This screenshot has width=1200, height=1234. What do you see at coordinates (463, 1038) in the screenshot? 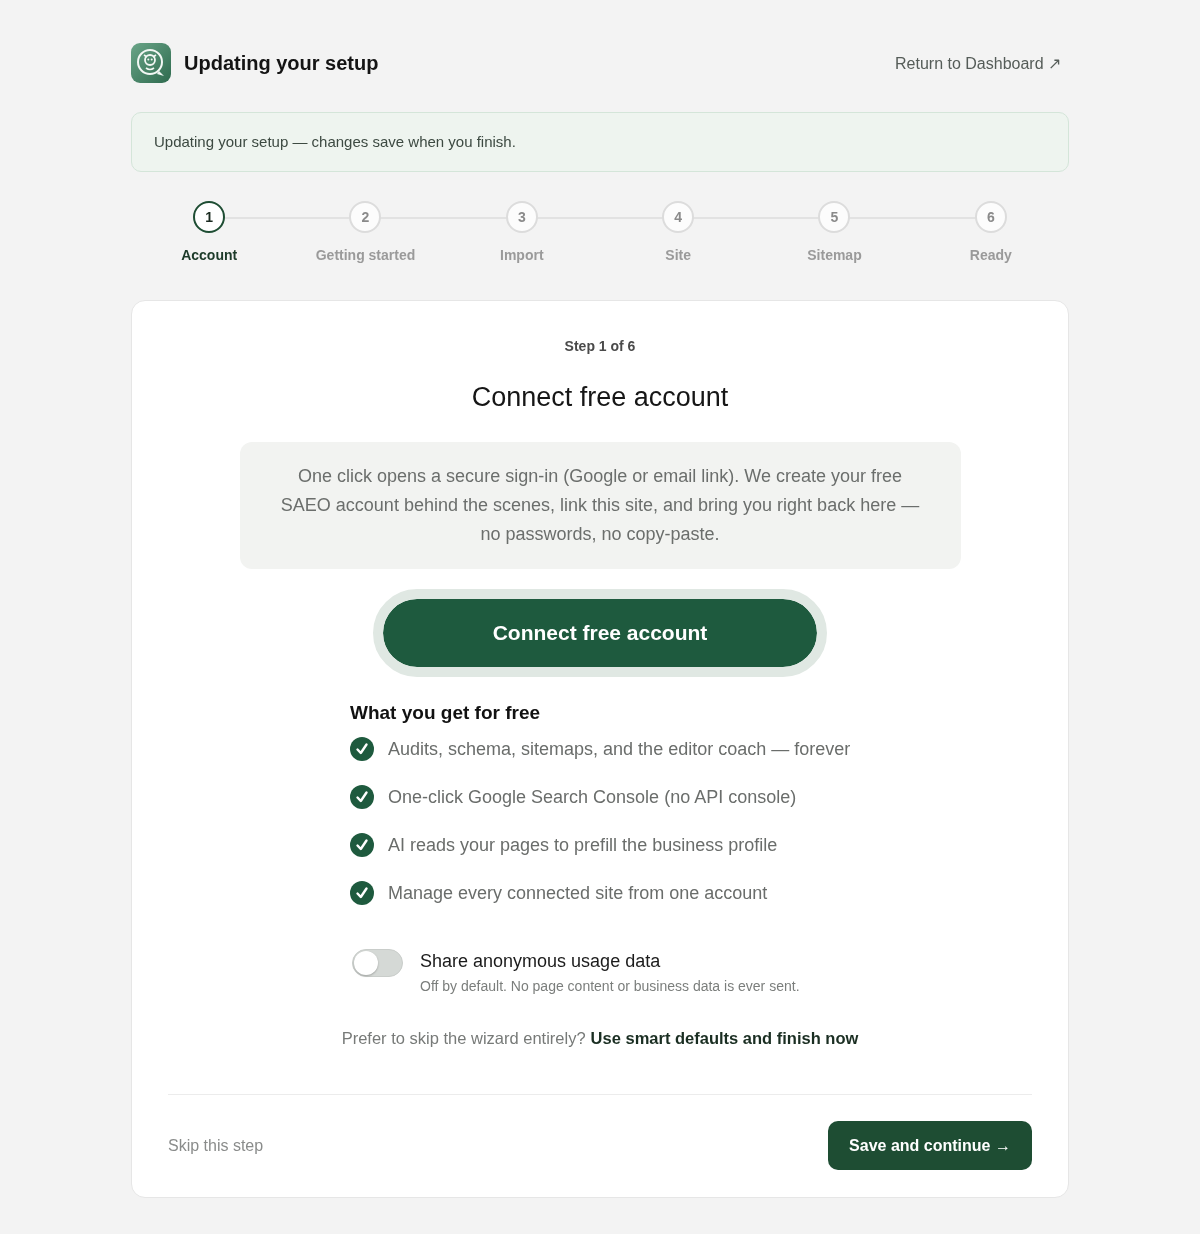
I see `skip-prompt-text: Prefer to skip the wizard entirely?` at bounding box center [463, 1038].